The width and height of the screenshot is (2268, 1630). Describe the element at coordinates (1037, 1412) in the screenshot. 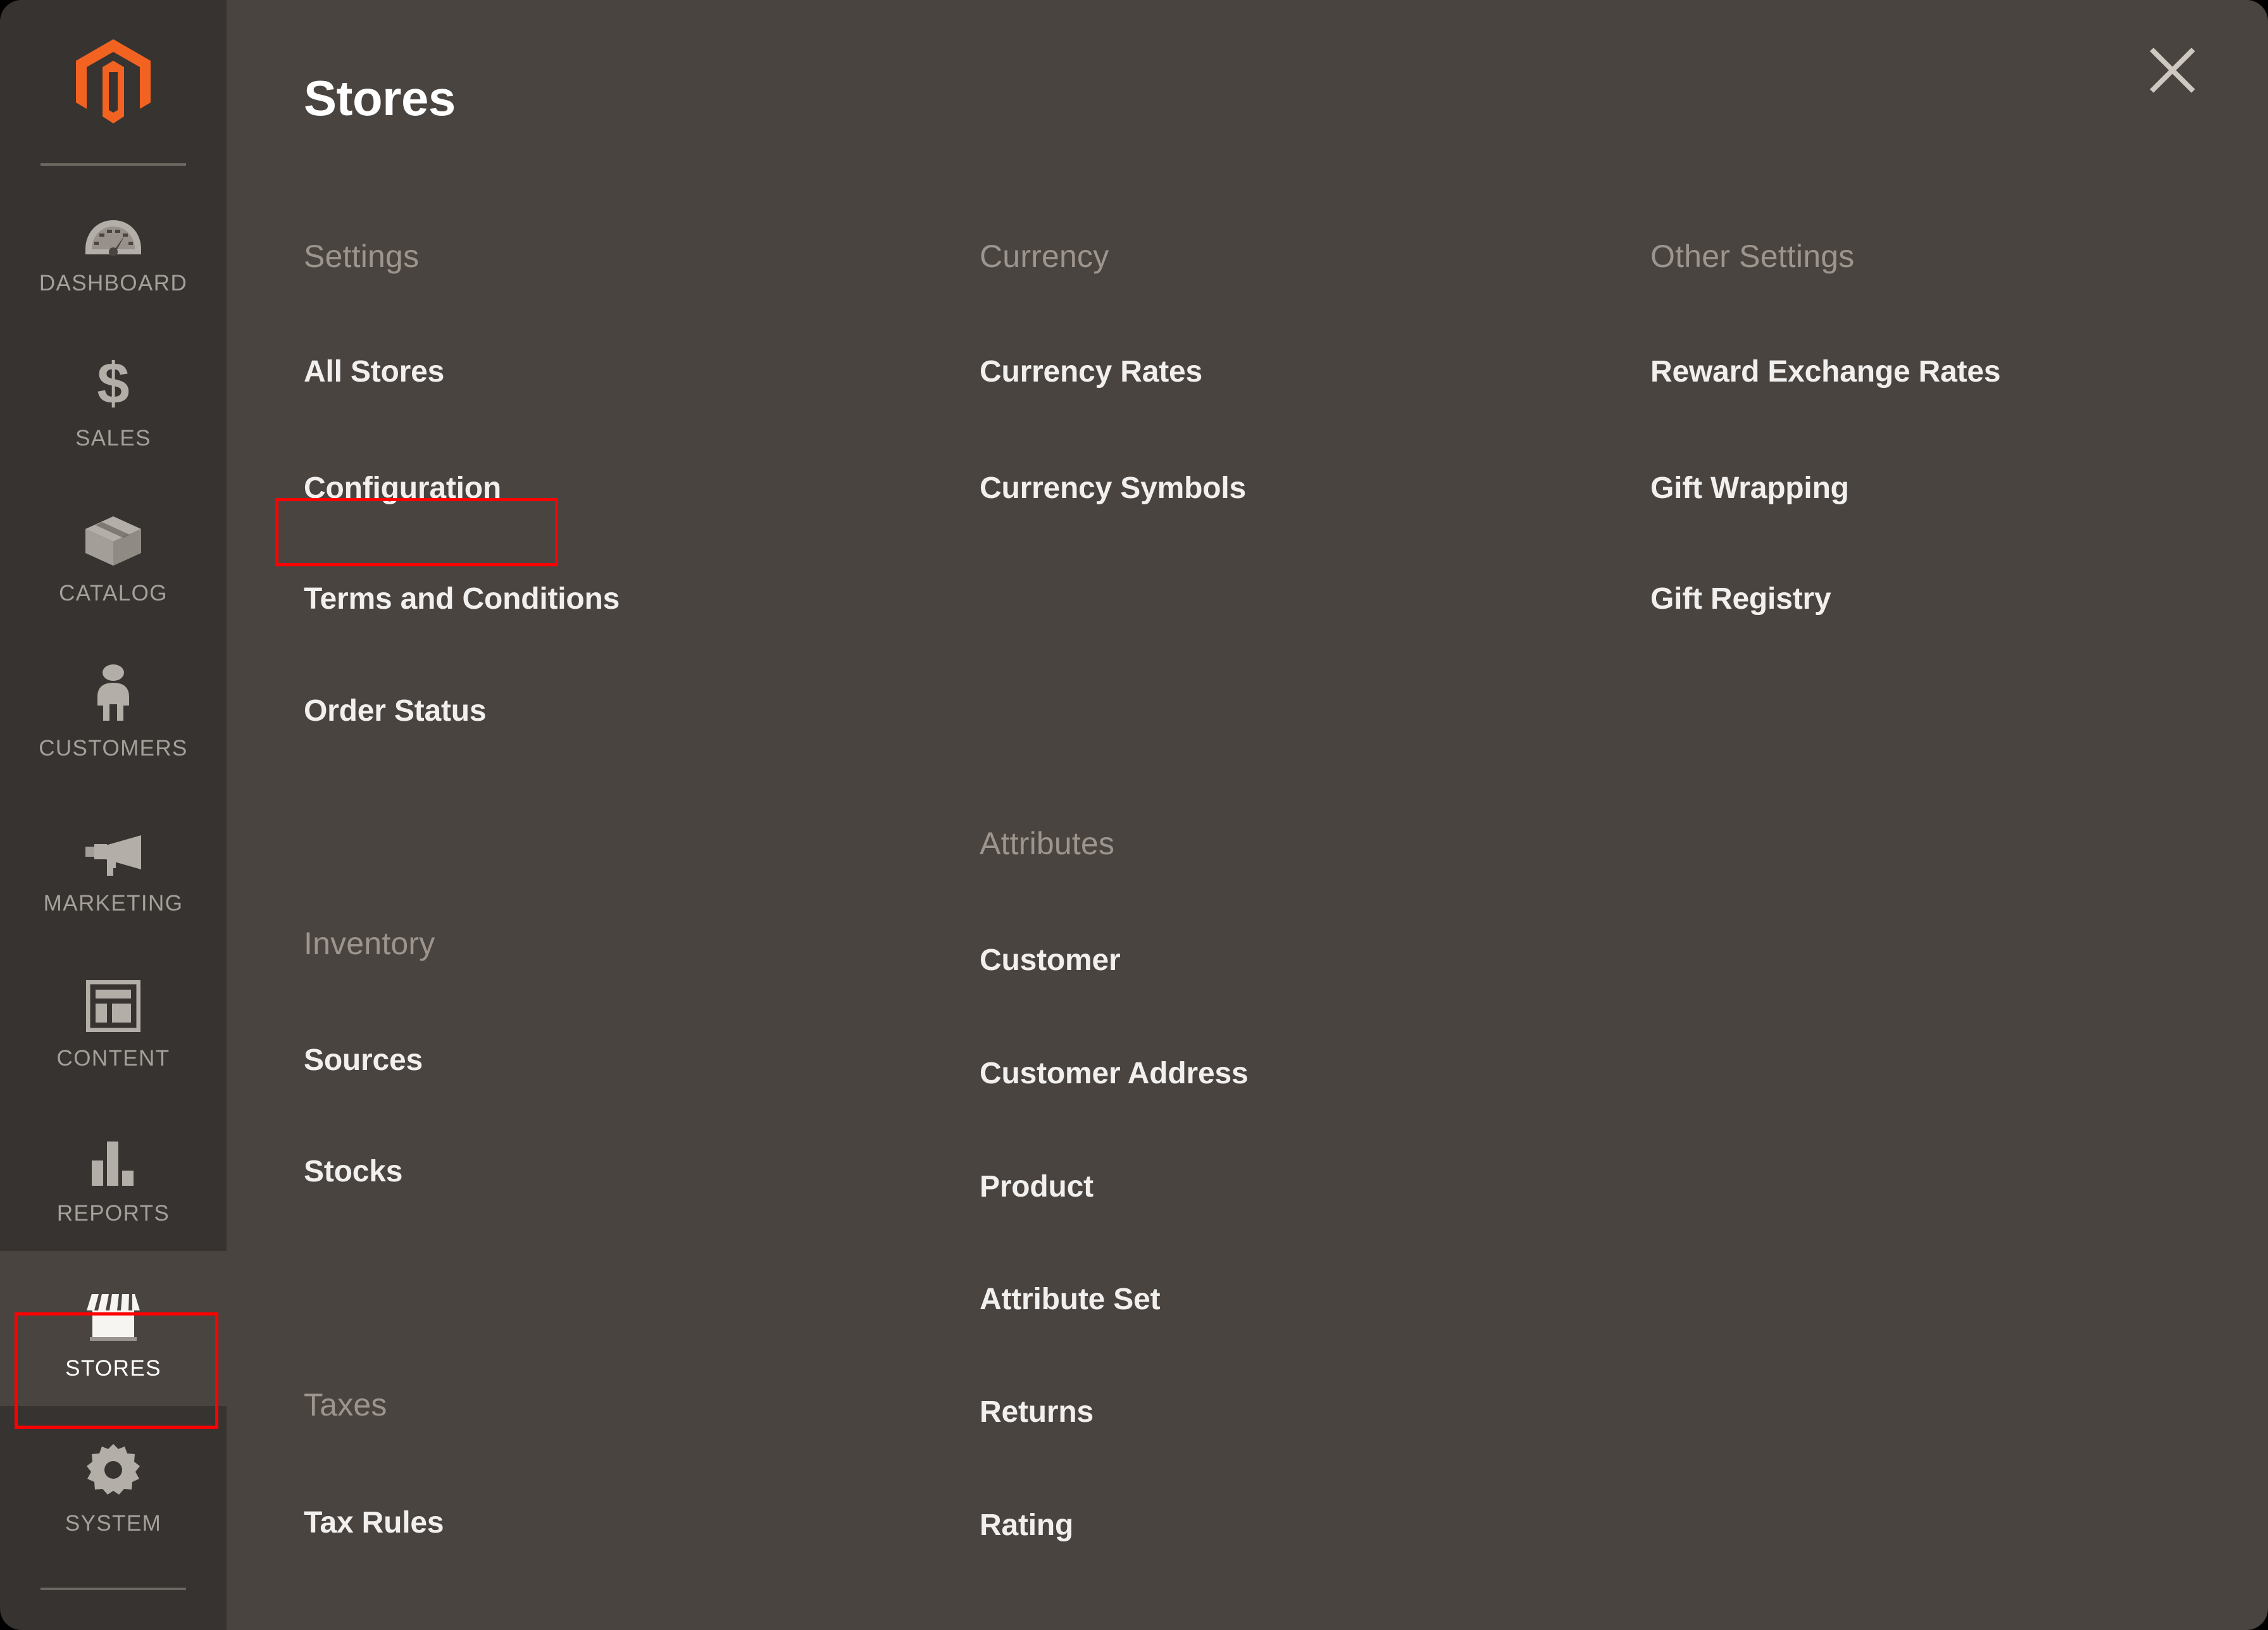

I see `menu-link-returns: Returns` at that location.